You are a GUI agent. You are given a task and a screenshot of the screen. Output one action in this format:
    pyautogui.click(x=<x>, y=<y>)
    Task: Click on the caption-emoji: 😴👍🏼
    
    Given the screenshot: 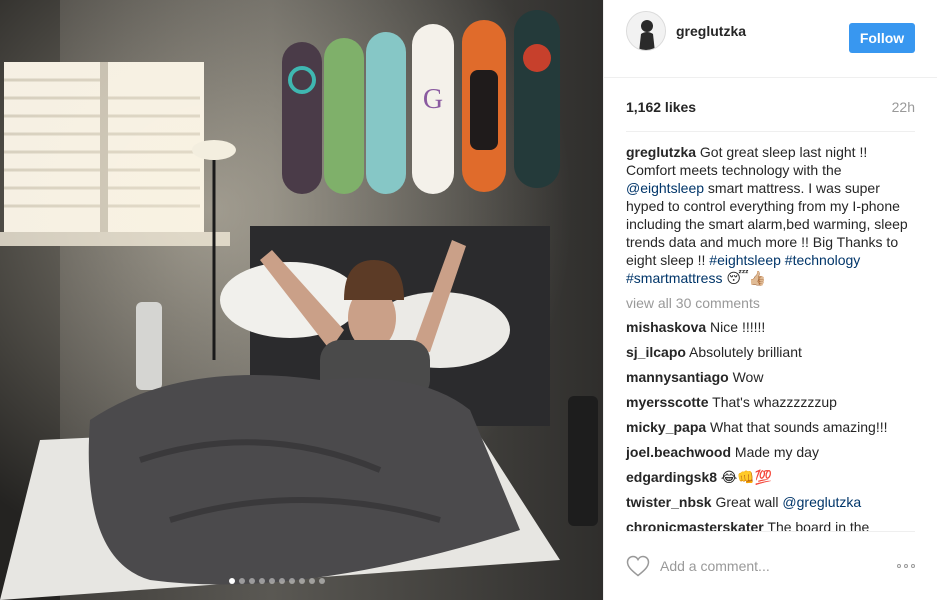 What is the action you would take?
    pyautogui.click(x=746, y=278)
    